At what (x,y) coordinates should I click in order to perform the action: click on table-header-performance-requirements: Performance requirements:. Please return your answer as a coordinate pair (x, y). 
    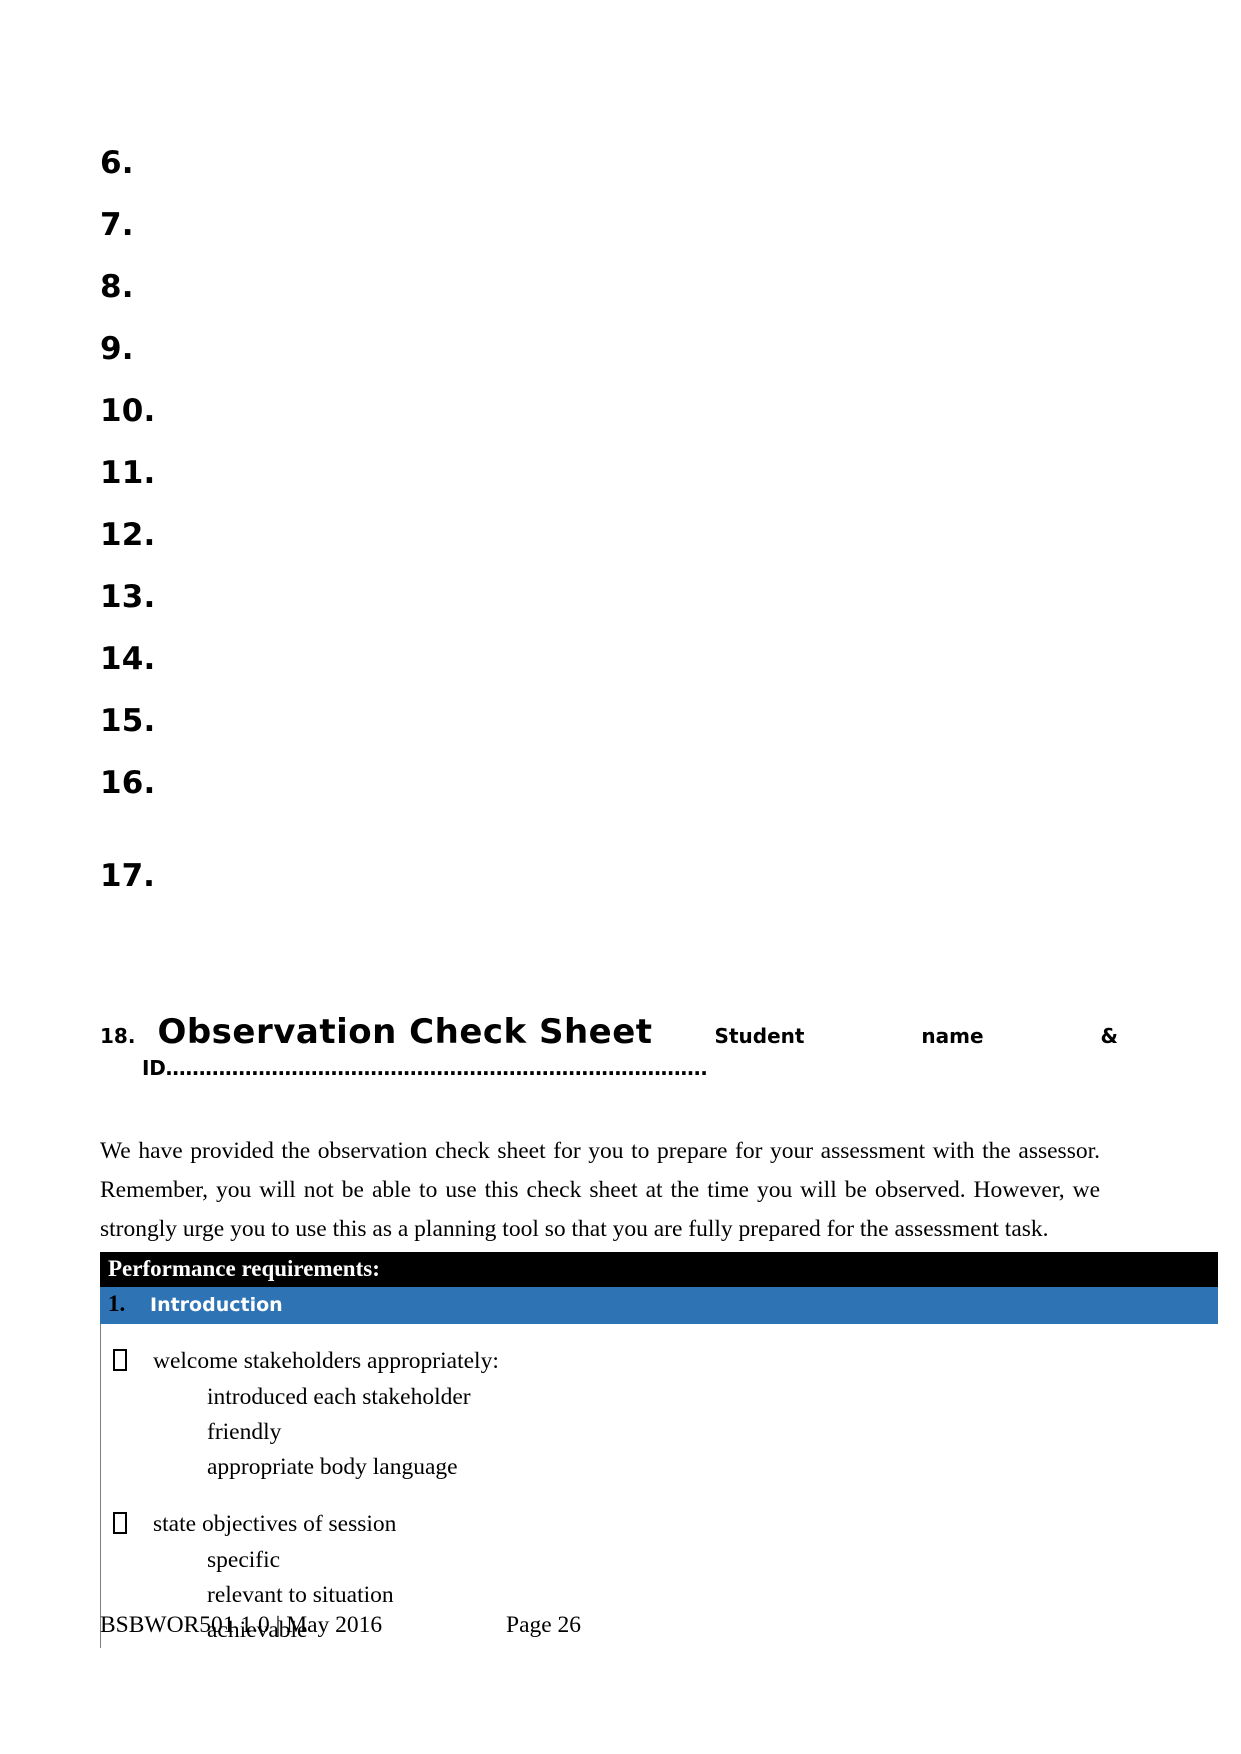
    Looking at the image, I should click on (659, 1269).